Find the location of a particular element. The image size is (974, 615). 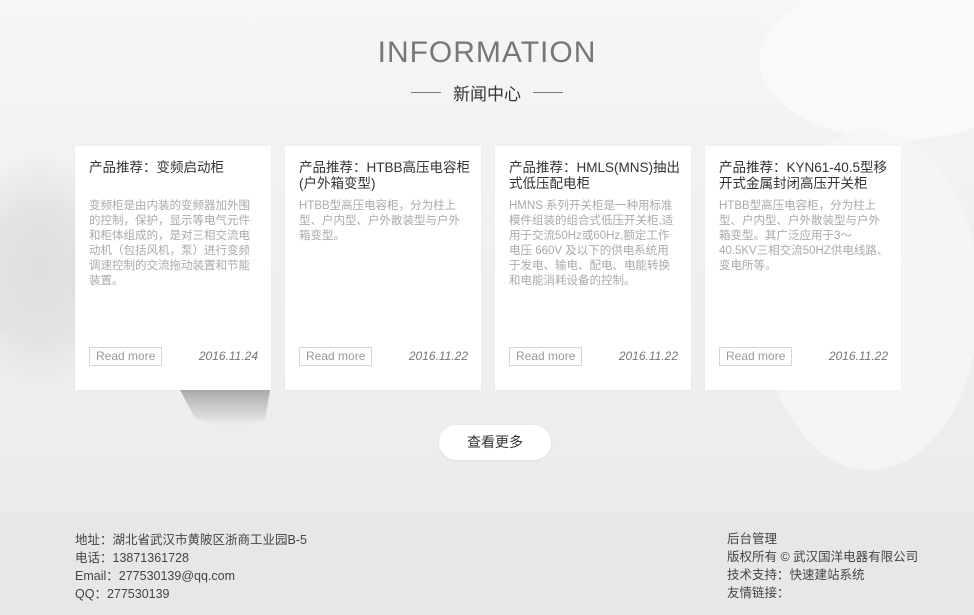

subheading-divider-right is located at coordinates (548, 92).